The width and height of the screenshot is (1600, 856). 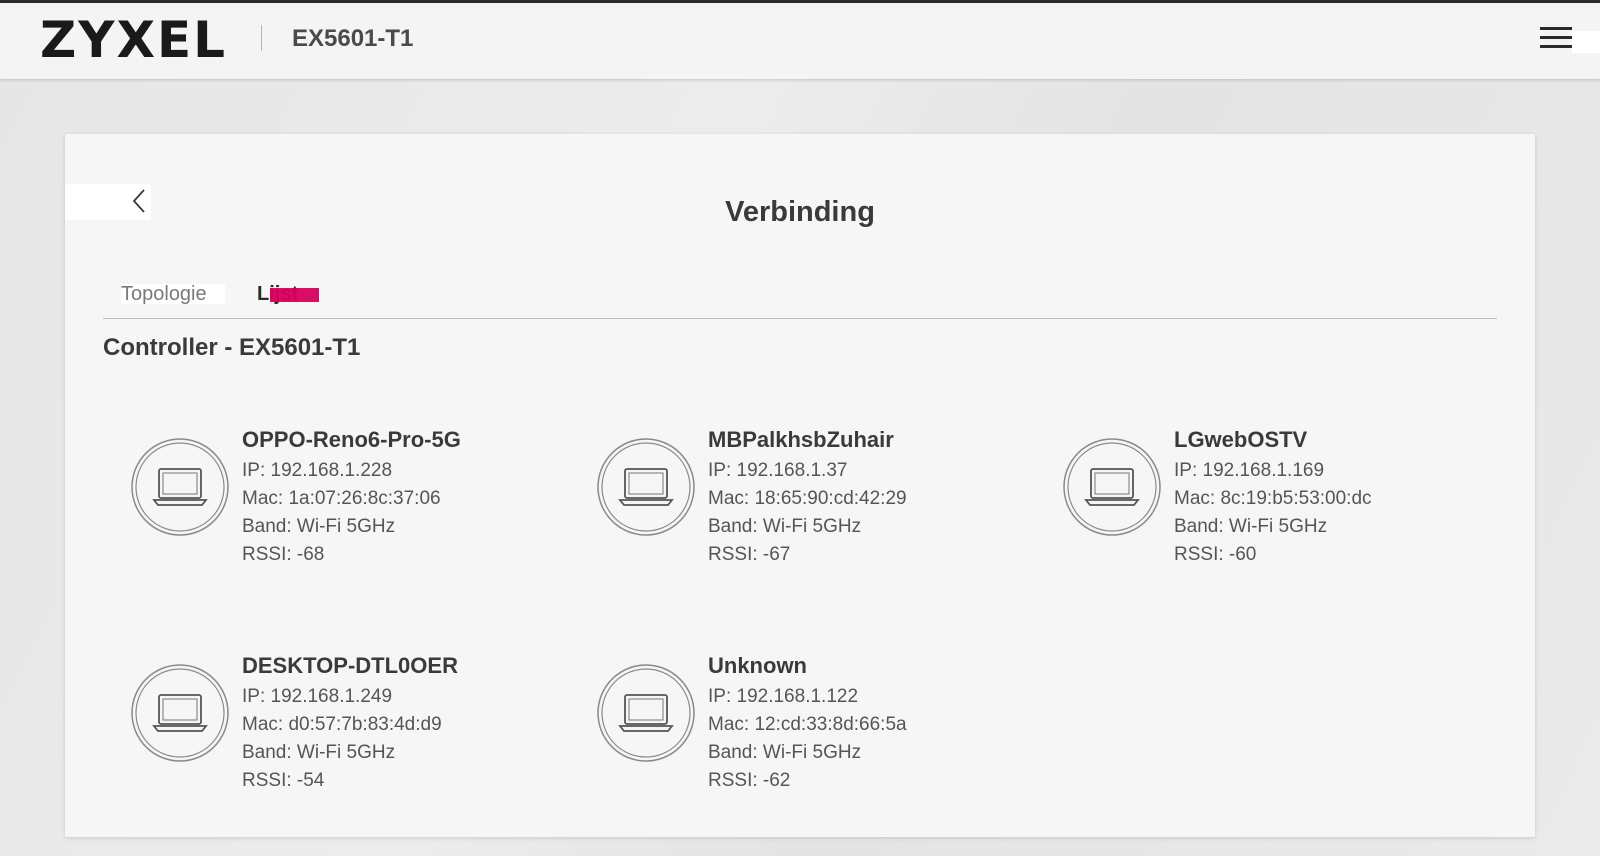 I want to click on hamburger-menu-icon, so click(x=1556, y=40).